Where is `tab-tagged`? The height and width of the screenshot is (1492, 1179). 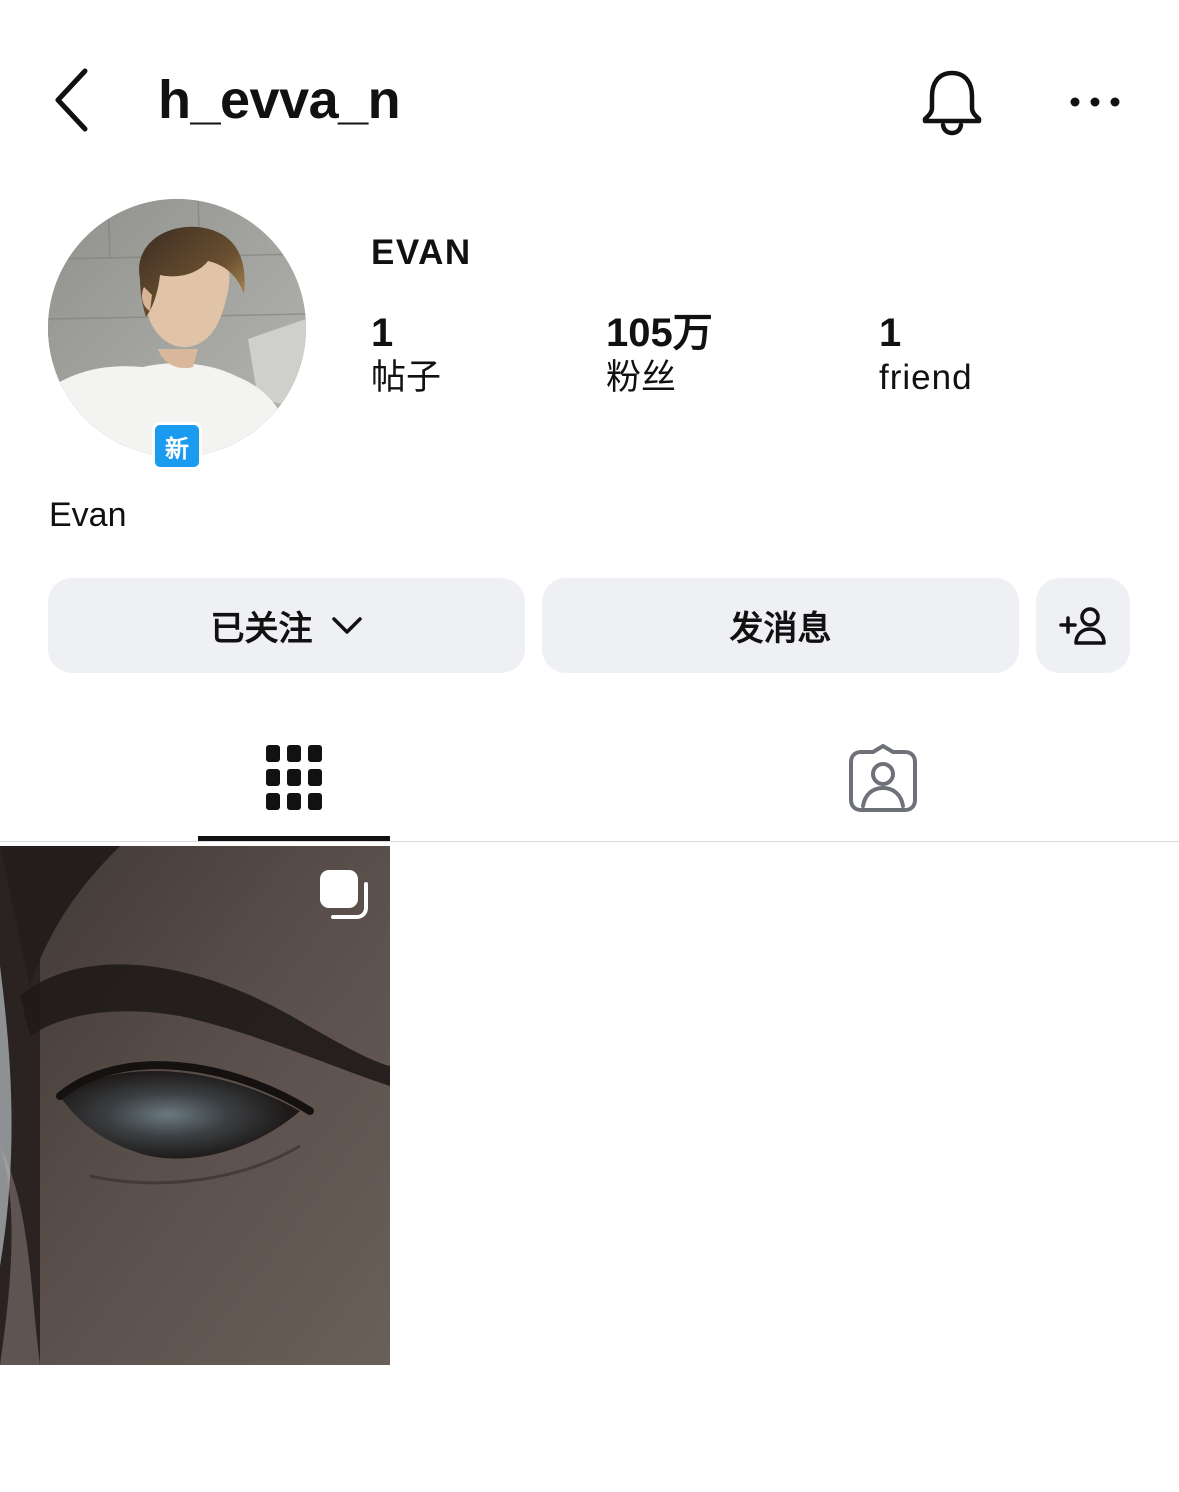 tab-tagged is located at coordinates (883, 777).